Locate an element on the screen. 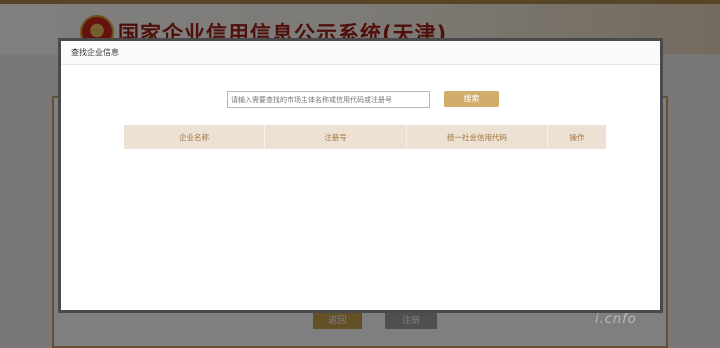 The image size is (720, 348). column-header-credit-code: 统一社会信用代码 is located at coordinates (477, 137).